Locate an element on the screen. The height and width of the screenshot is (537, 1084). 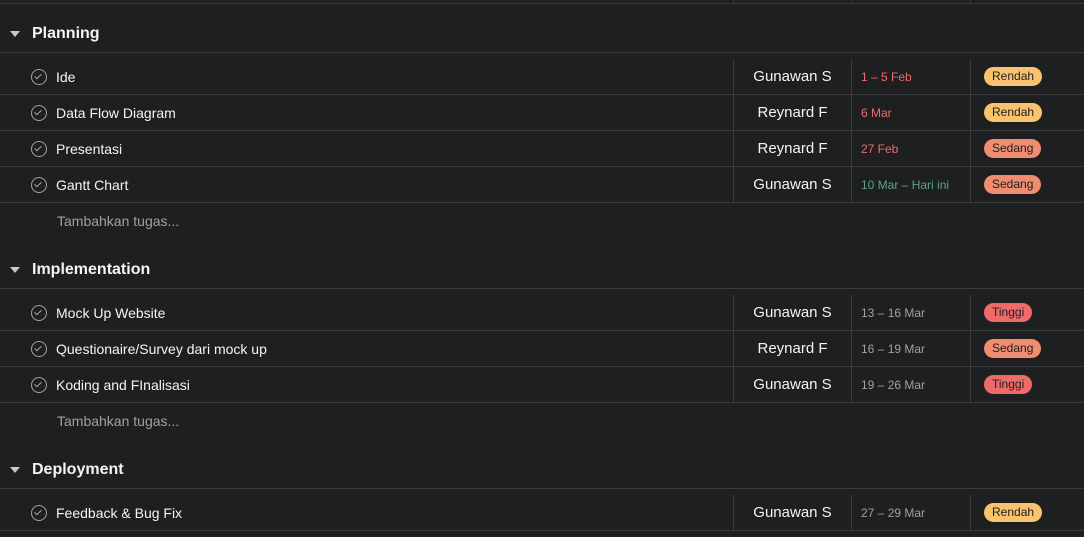
section-title: Implementation is located at coordinates (91, 269).